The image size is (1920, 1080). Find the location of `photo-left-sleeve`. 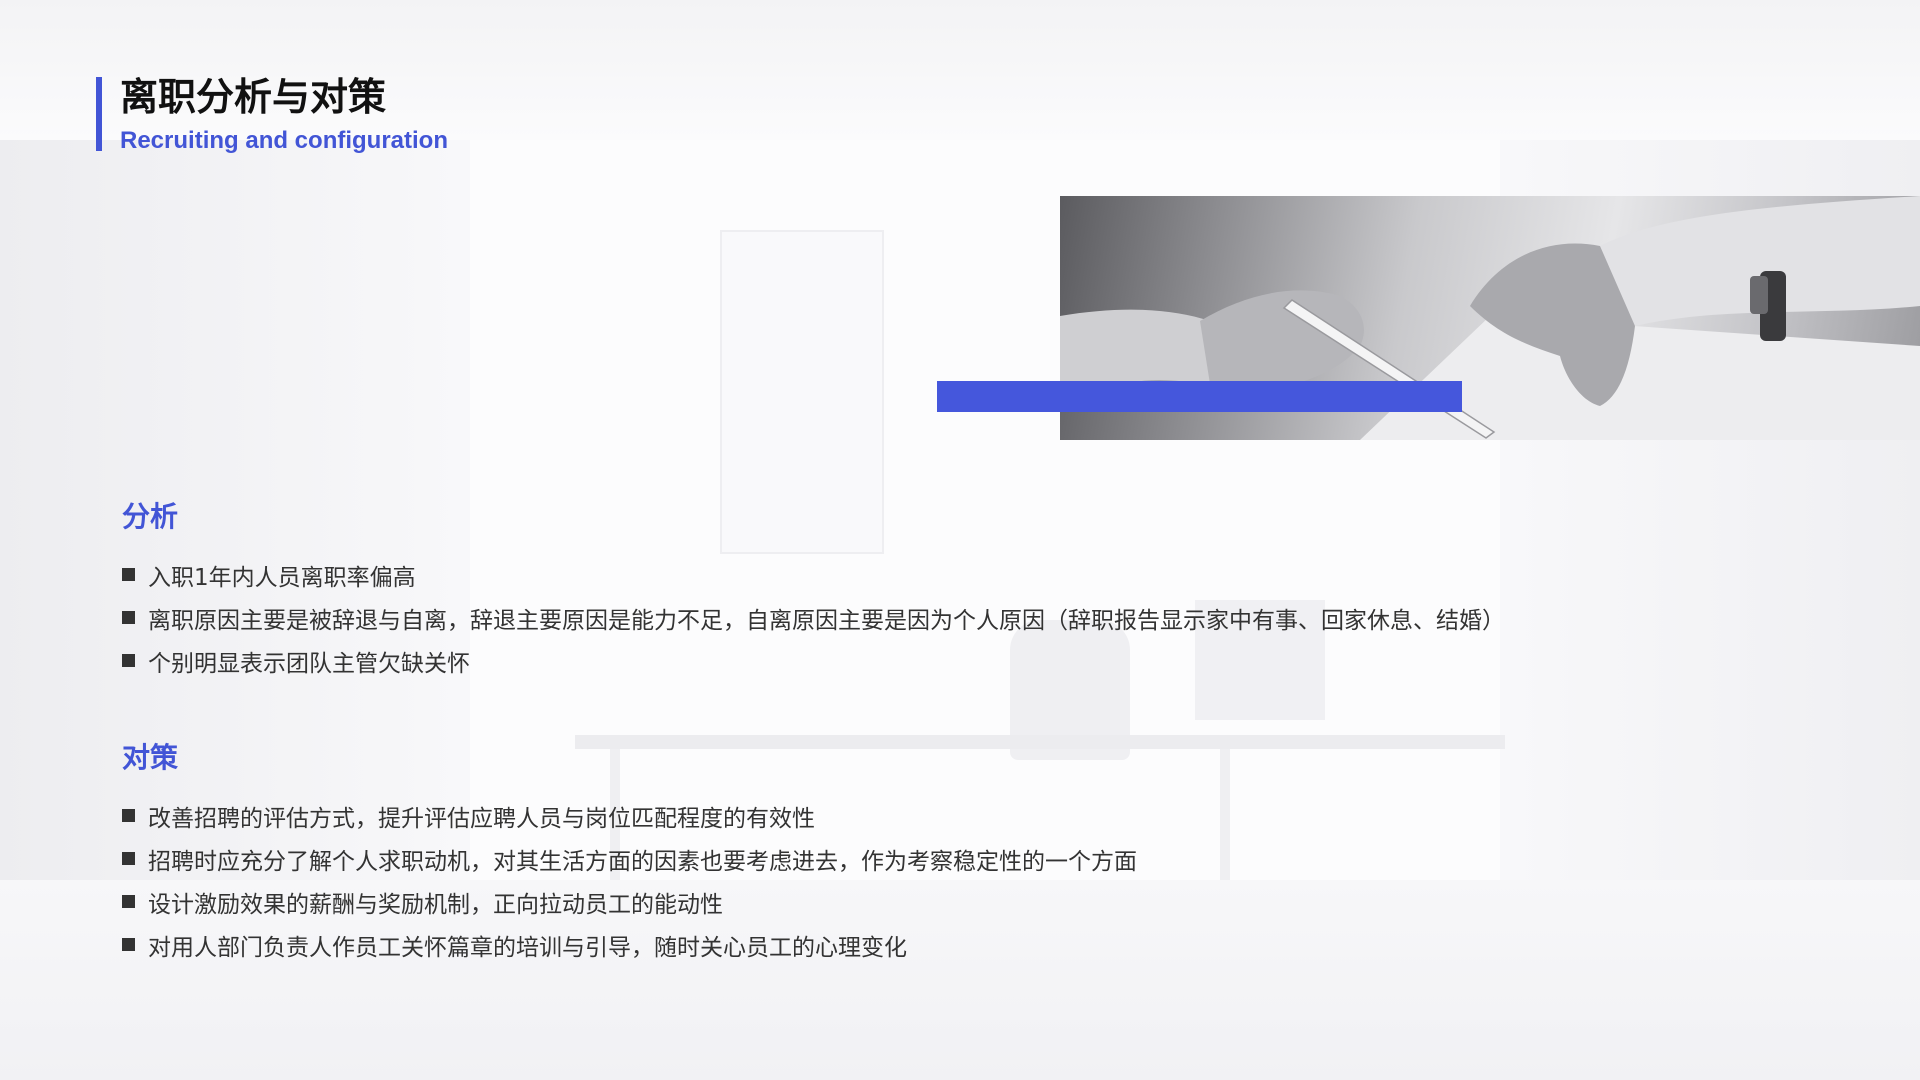

photo-left-sleeve is located at coordinates (1140, 350).